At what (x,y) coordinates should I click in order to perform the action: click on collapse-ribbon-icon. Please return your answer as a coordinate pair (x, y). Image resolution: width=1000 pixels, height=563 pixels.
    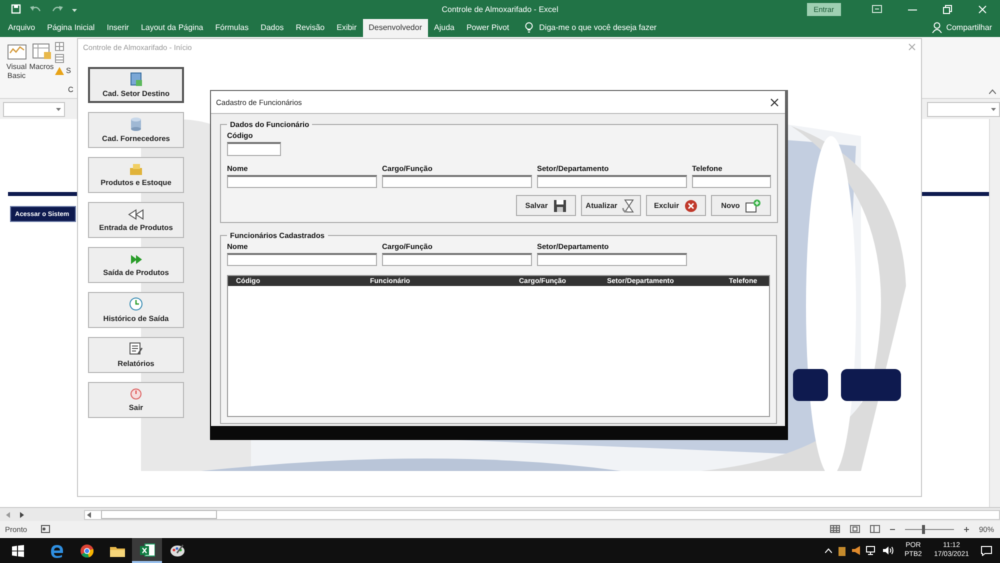
    Looking at the image, I should click on (992, 91).